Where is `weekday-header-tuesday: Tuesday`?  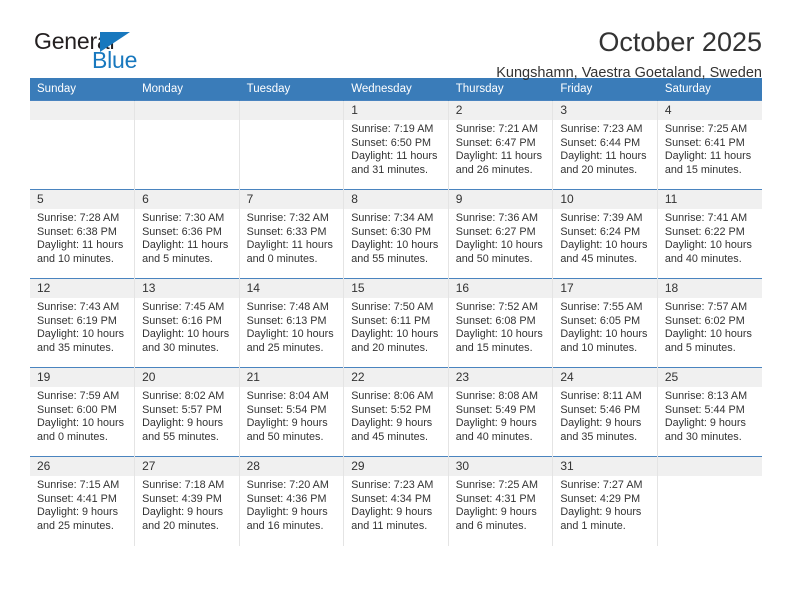
weekday-header-tuesday: Tuesday is located at coordinates (292, 89).